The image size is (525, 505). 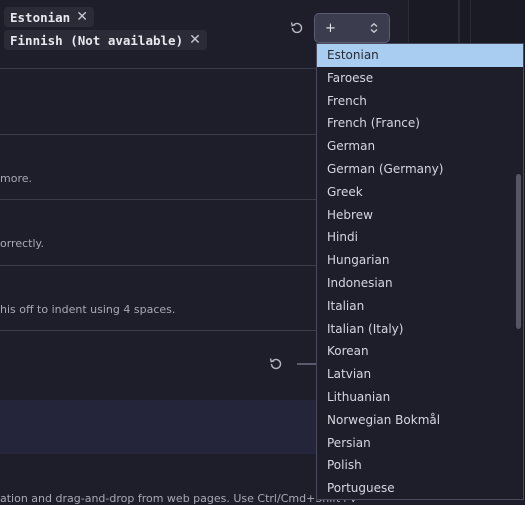 I want to click on dropdown-option: Faroese, so click(x=420, y=78).